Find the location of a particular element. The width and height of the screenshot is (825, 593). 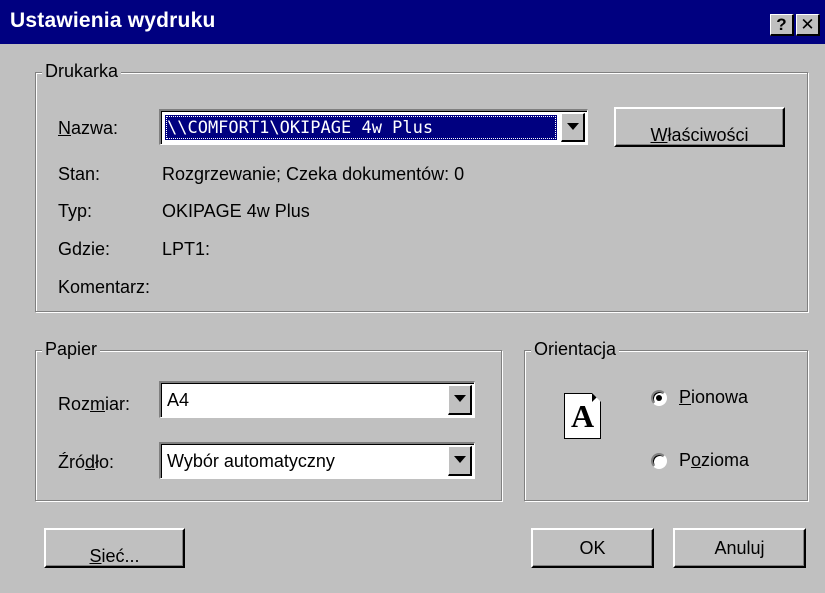

help-button: ? is located at coordinates (782, 25).